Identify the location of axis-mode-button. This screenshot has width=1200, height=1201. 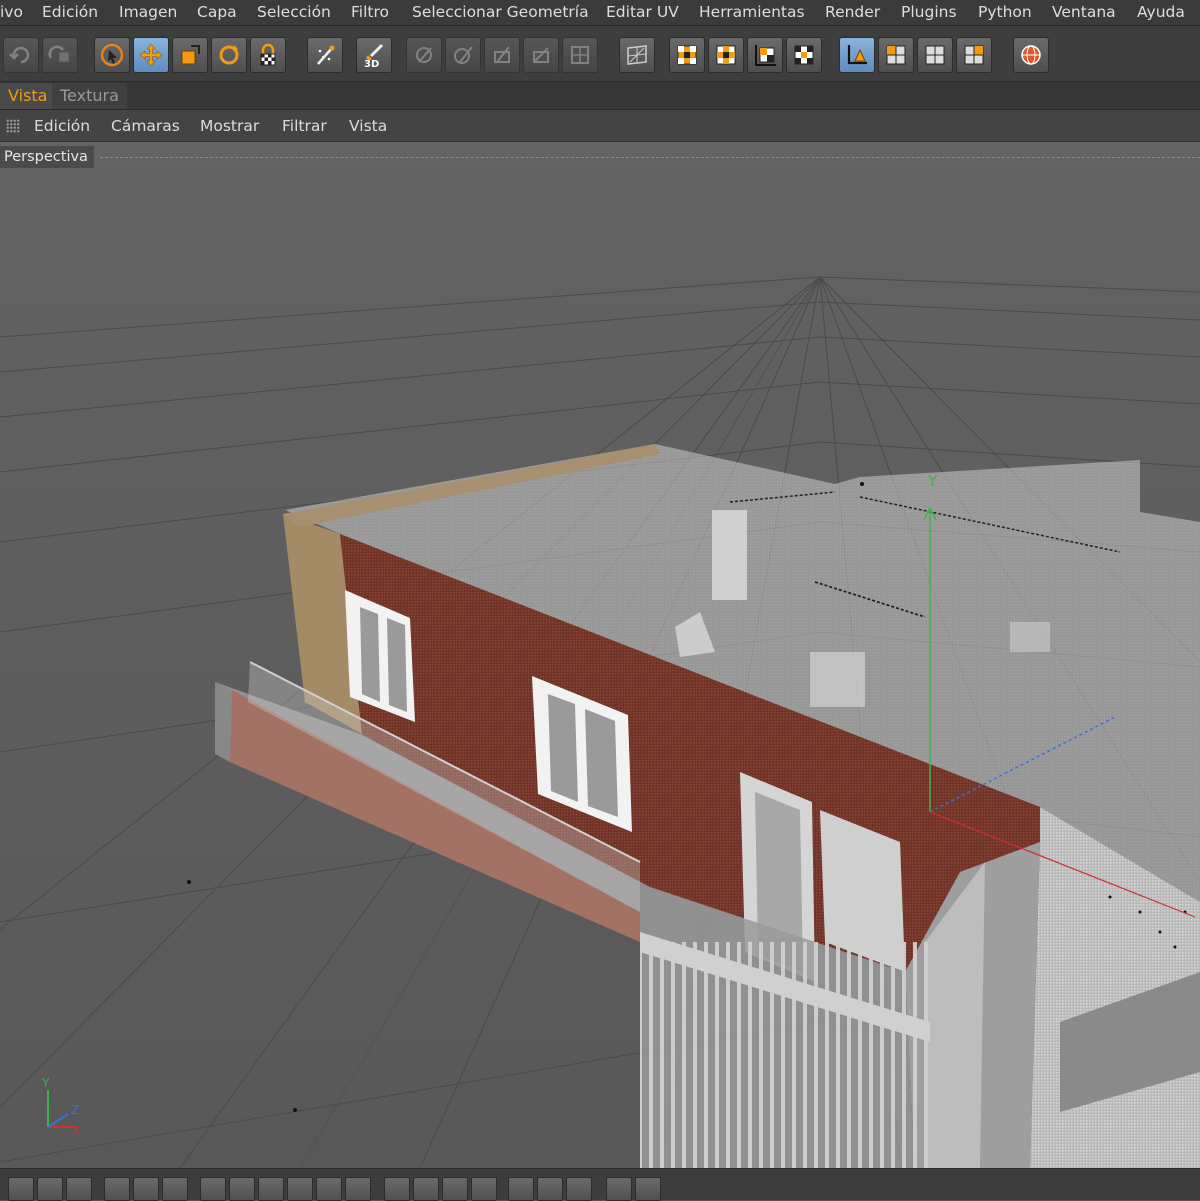
(857, 55).